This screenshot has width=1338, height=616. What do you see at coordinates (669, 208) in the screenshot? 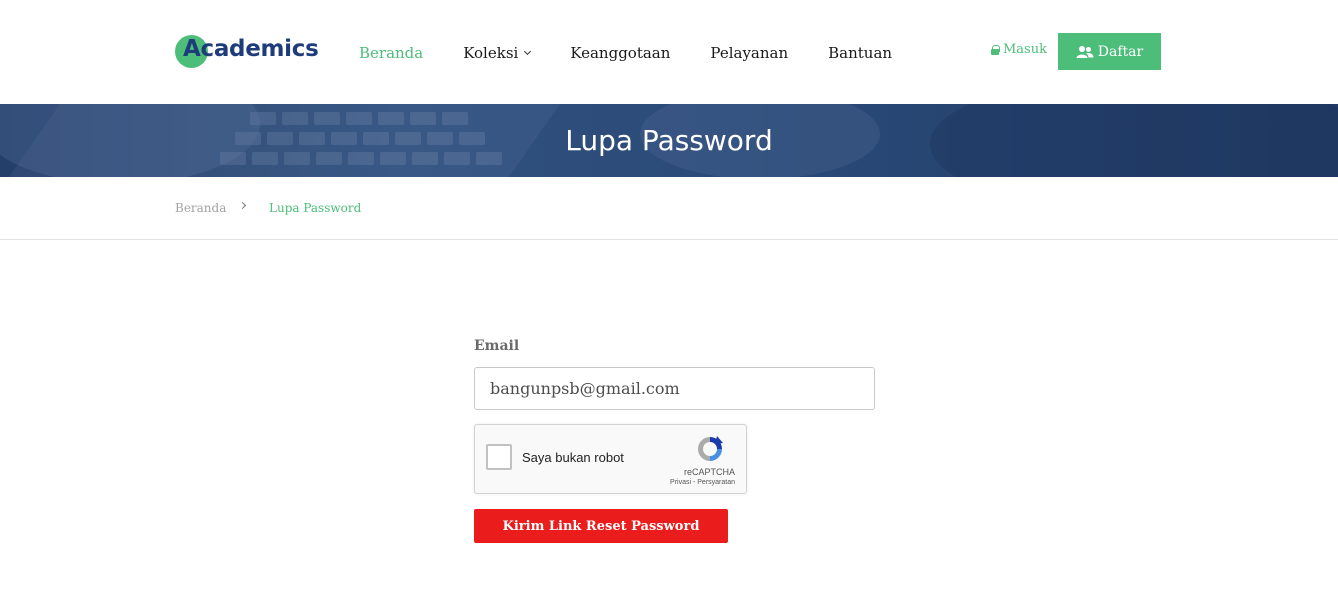
I see `breadcrumb: Beranda Lupa Password` at bounding box center [669, 208].